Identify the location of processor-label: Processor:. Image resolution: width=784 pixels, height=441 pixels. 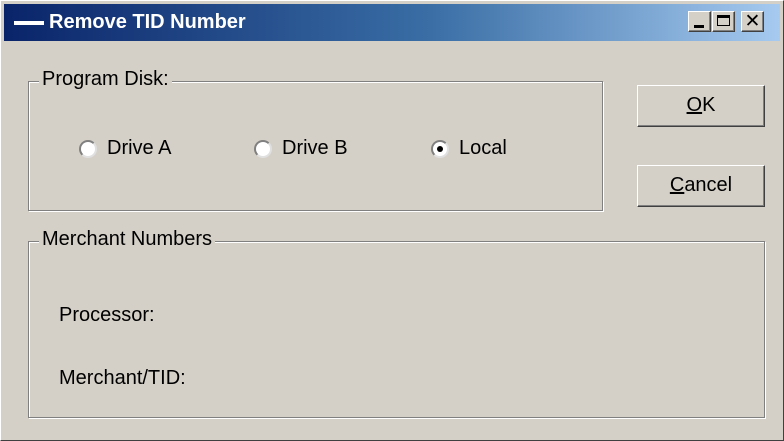
(107, 315).